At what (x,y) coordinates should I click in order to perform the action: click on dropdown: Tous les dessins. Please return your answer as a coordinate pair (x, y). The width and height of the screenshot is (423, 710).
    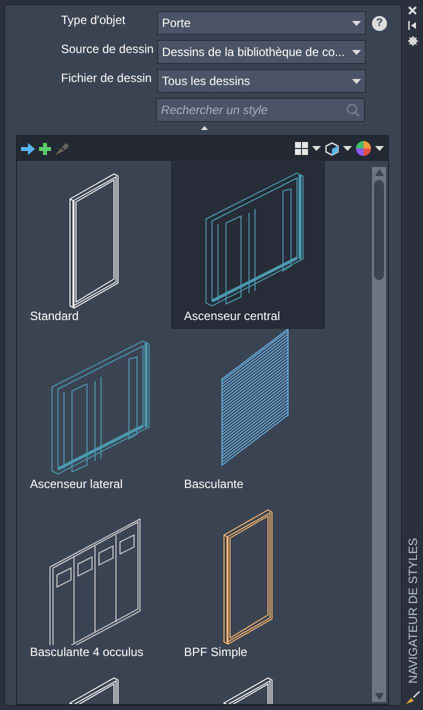
    Looking at the image, I should click on (261, 81).